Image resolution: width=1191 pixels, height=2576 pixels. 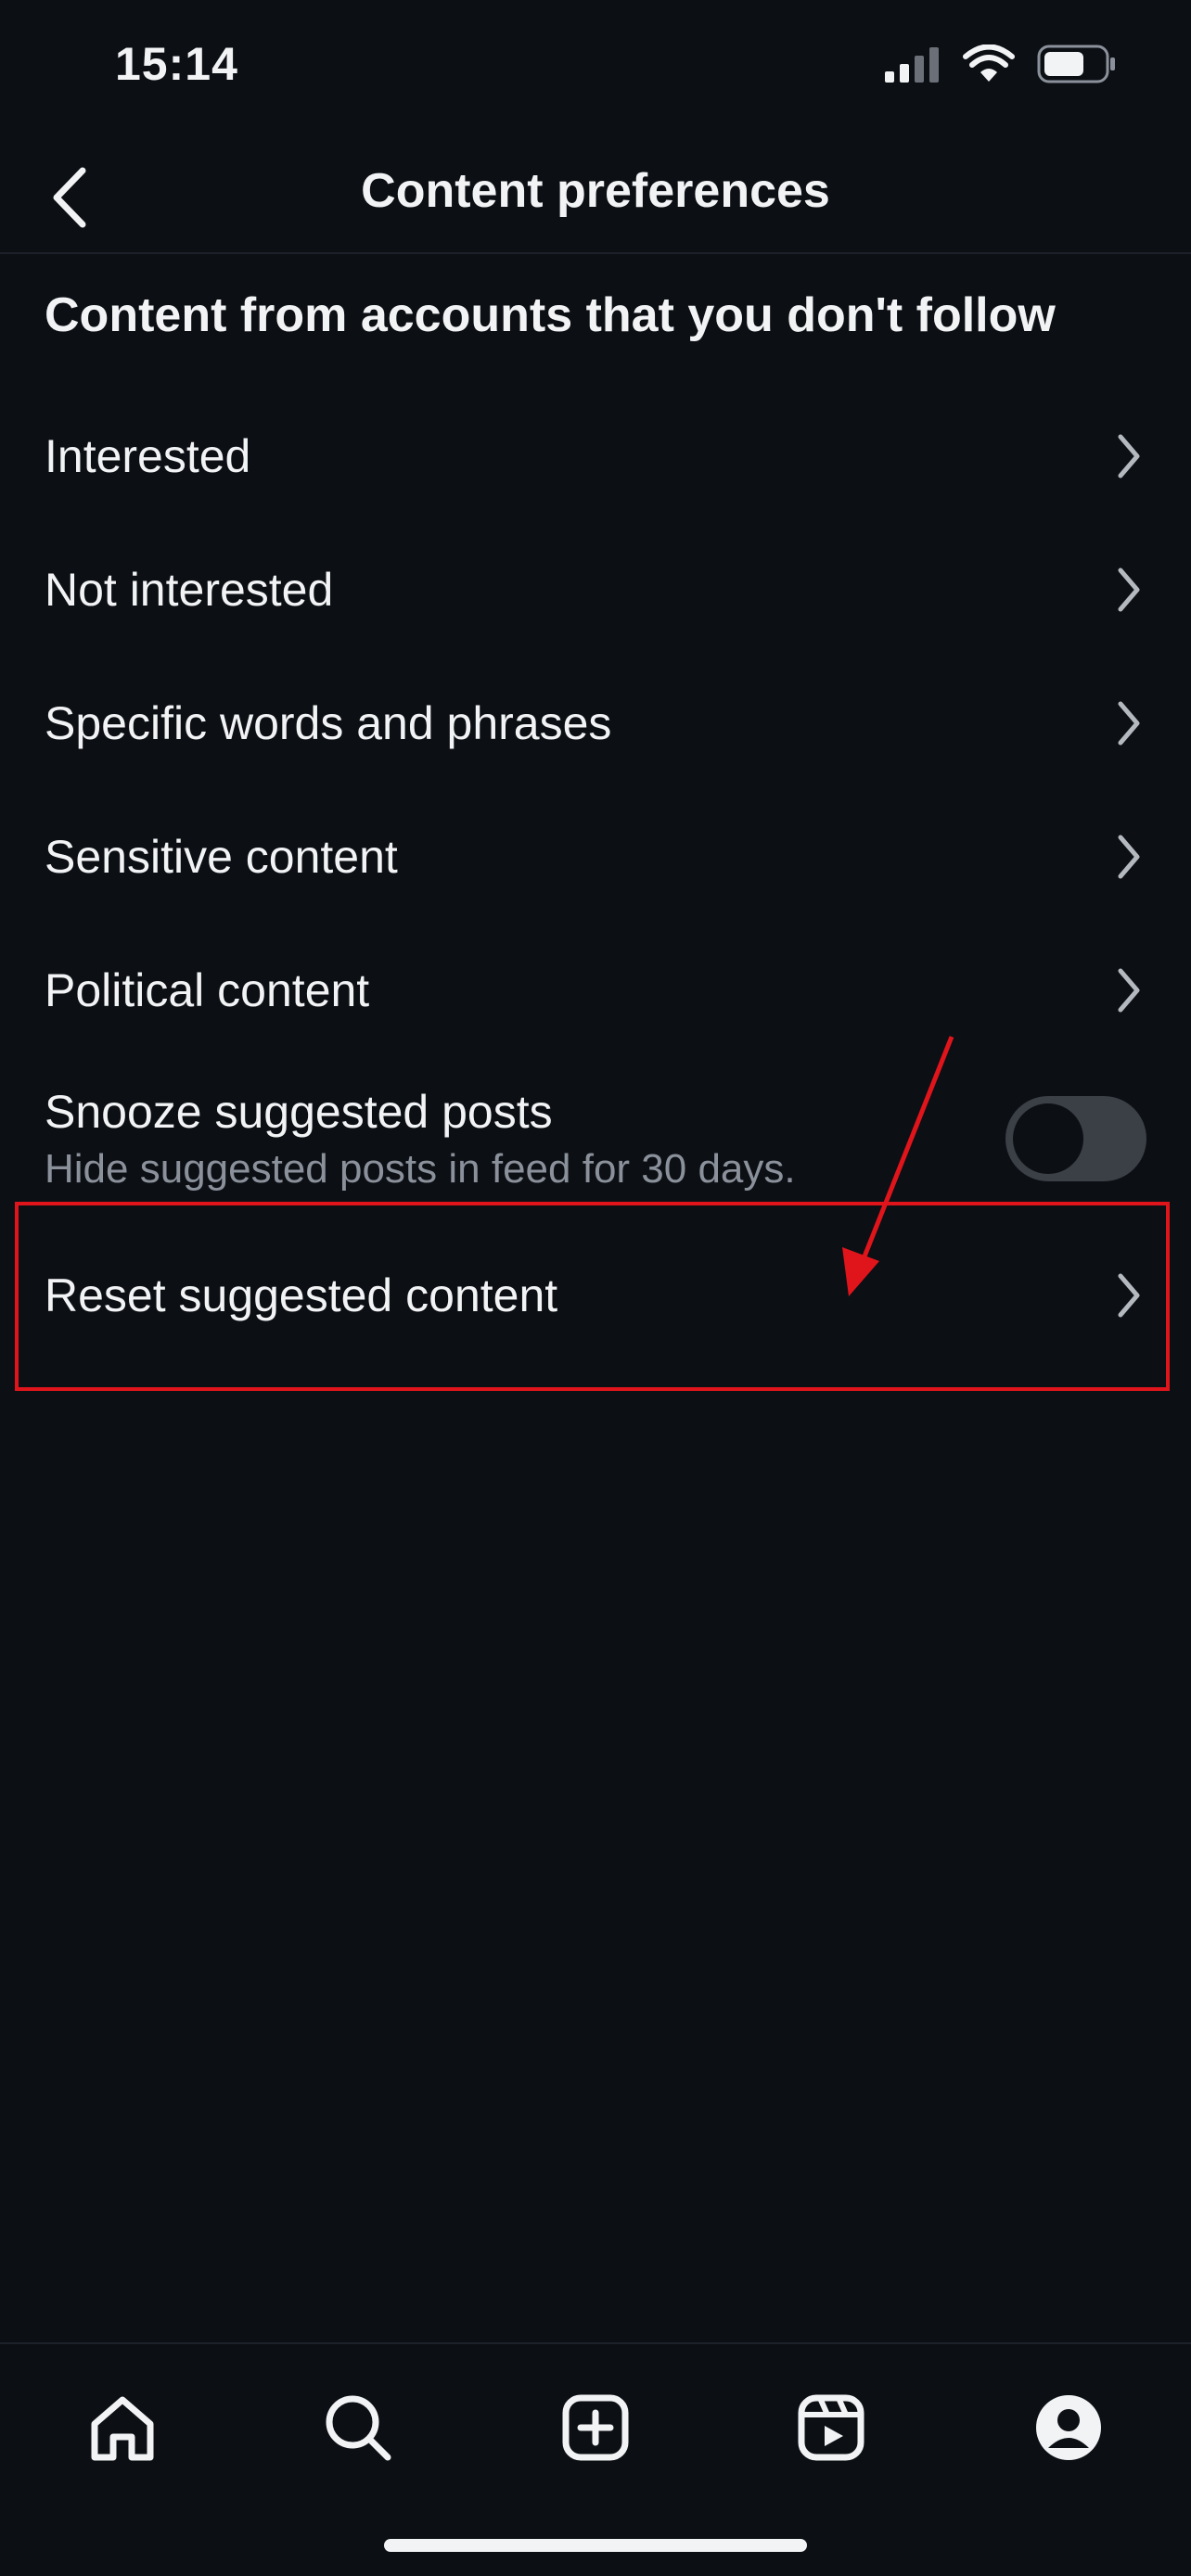 What do you see at coordinates (595, 857) in the screenshot?
I see `menu-item-sensitive-content: Sensitive content` at bounding box center [595, 857].